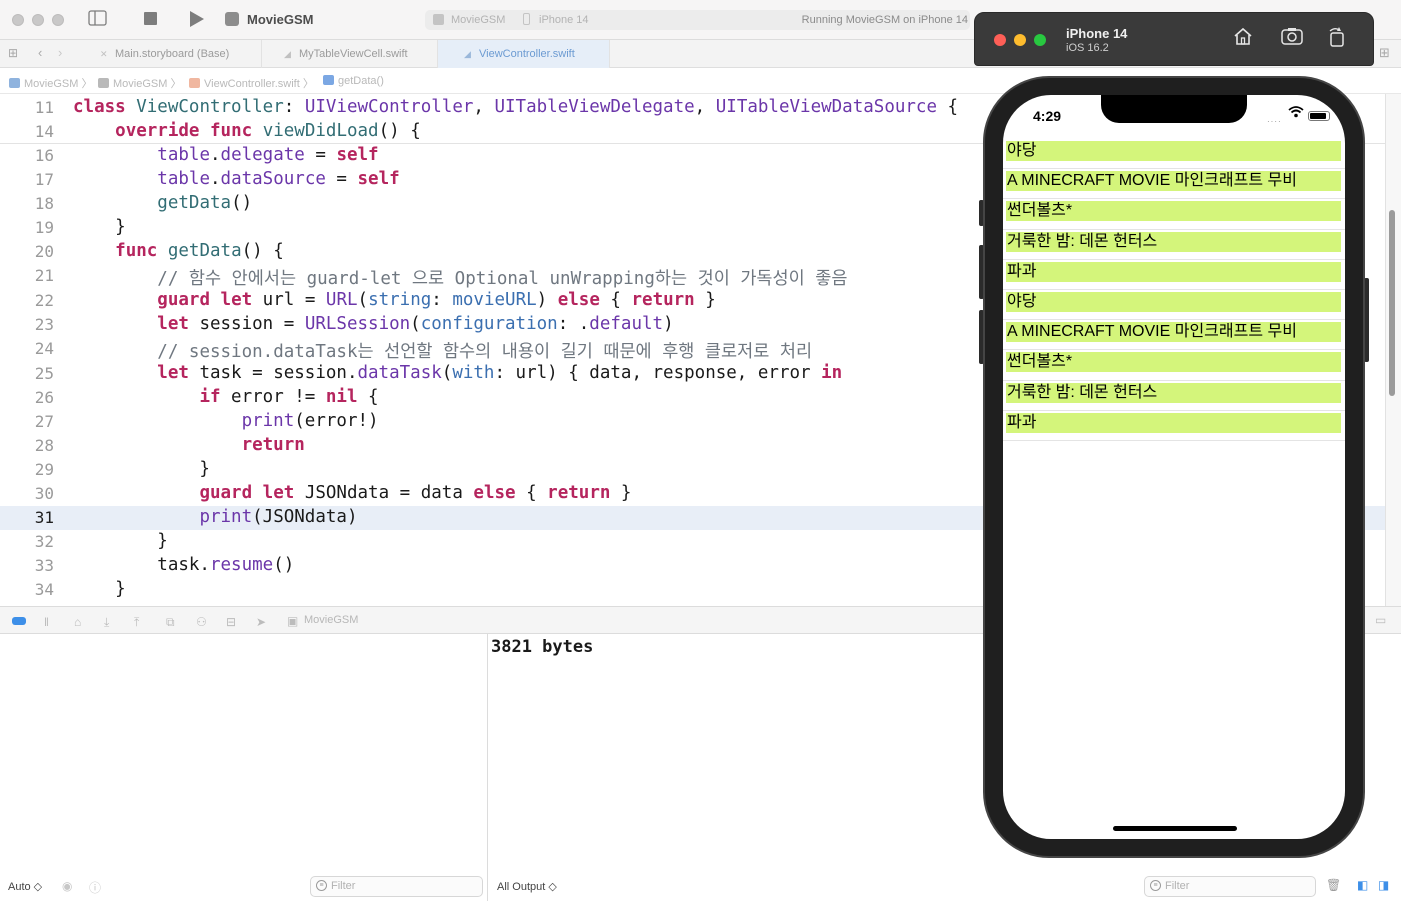 This screenshot has width=1401, height=901. I want to click on simulator-minimize-button, so click(1020, 40).